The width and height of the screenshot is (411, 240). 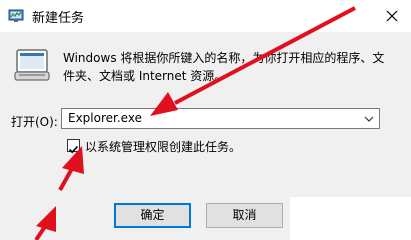 What do you see at coordinates (34, 122) in the screenshot?
I see `open-label: 打开(O):` at bounding box center [34, 122].